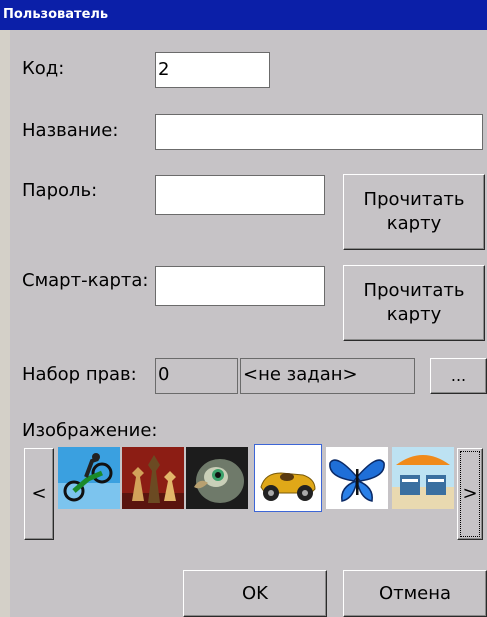  What do you see at coordinates (60, 190) in the screenshot?
I see `password-label: Пароль:` at bounding box center [60, 190].